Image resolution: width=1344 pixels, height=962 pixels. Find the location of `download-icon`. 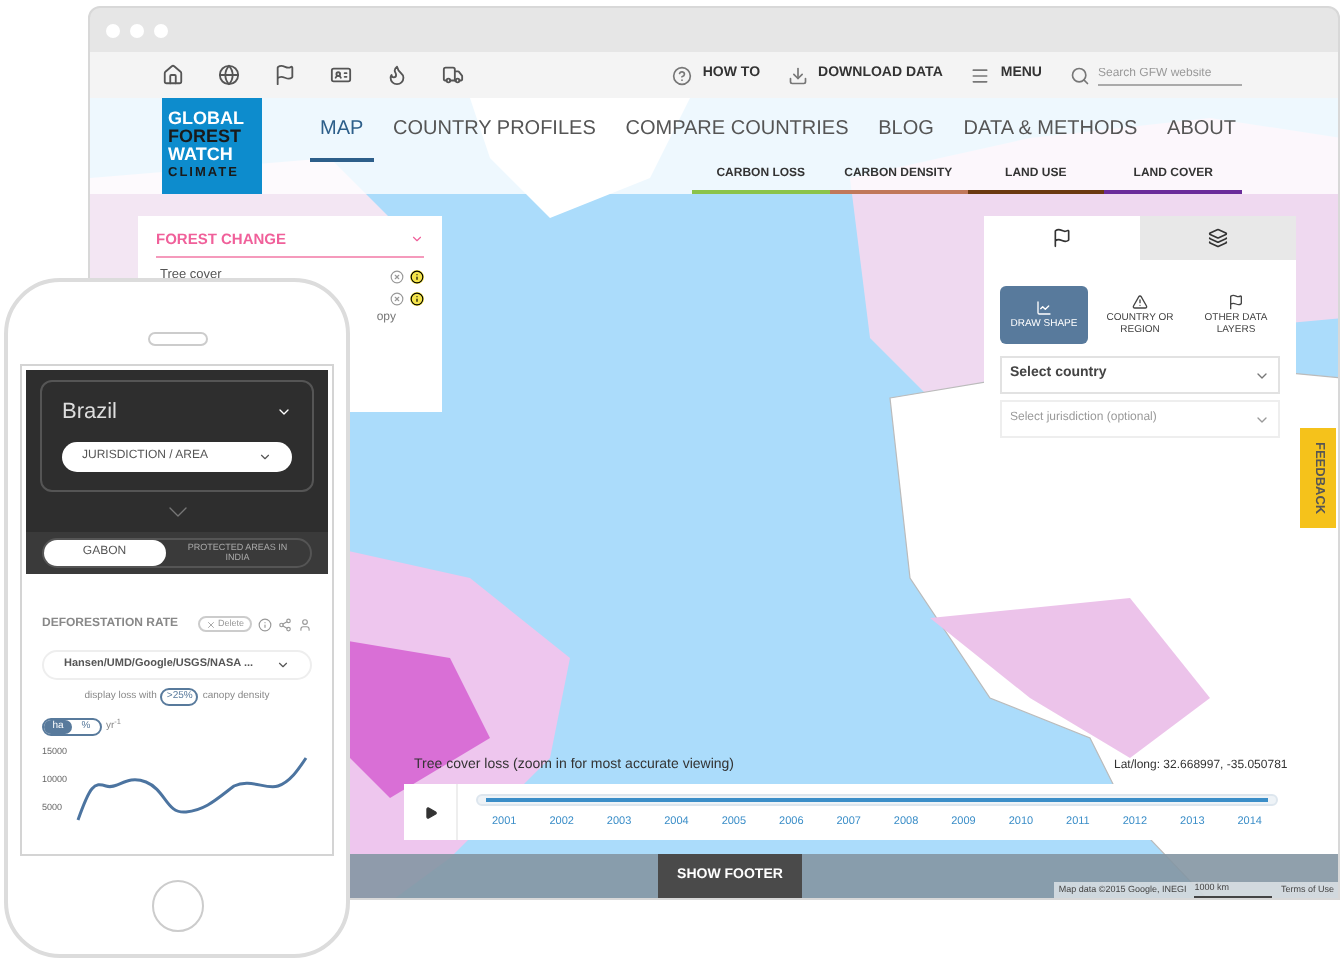

download-icon is located at coordinates (798, 75).